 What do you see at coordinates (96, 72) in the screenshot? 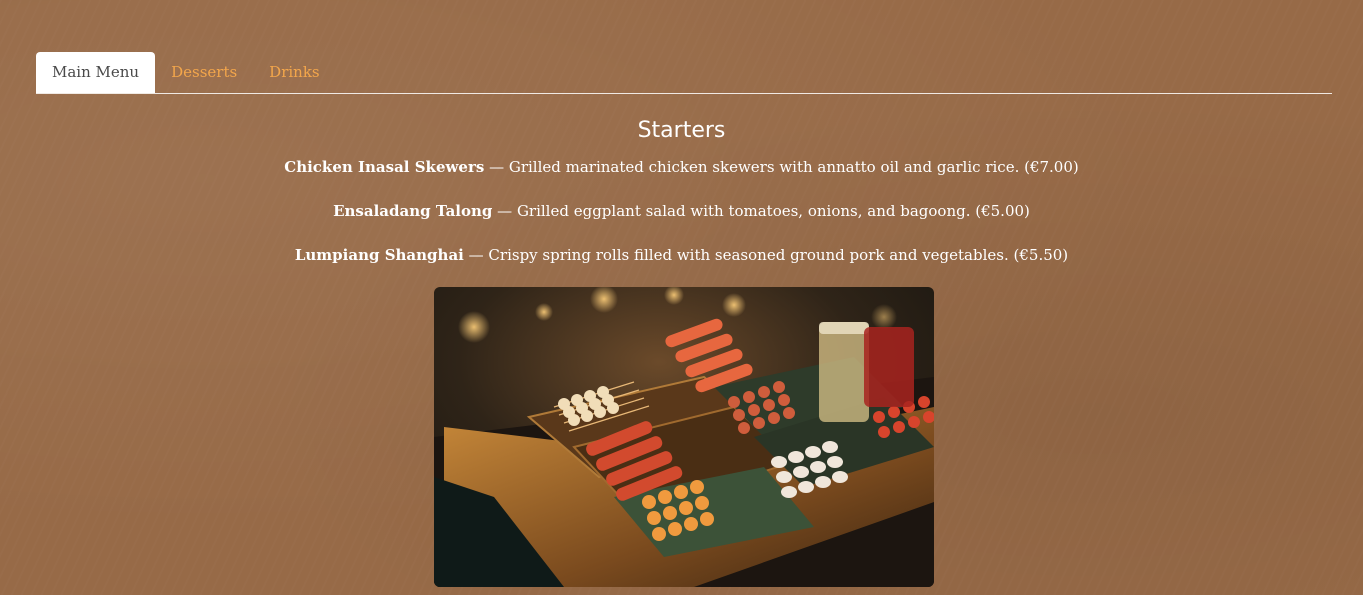
I see `tab-main-menu: Main Menu` at bounding box center [96, 72].